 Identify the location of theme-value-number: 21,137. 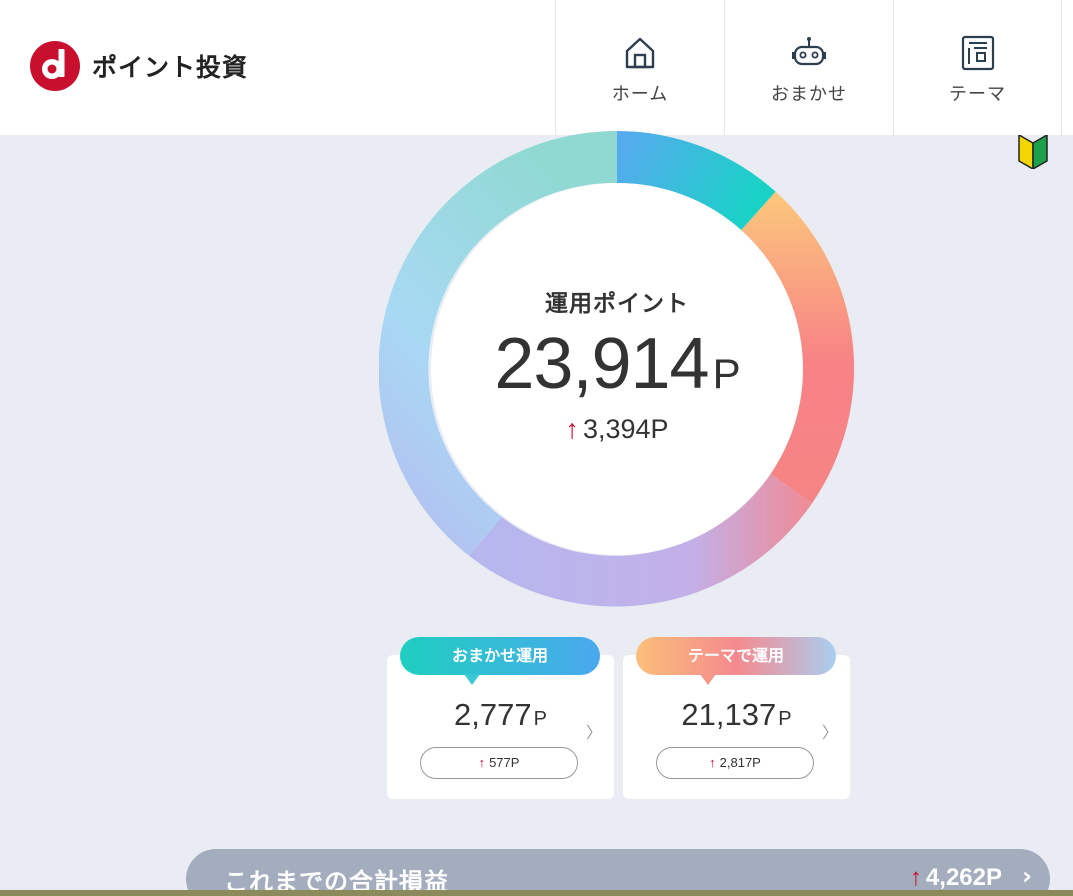
(729, 714).